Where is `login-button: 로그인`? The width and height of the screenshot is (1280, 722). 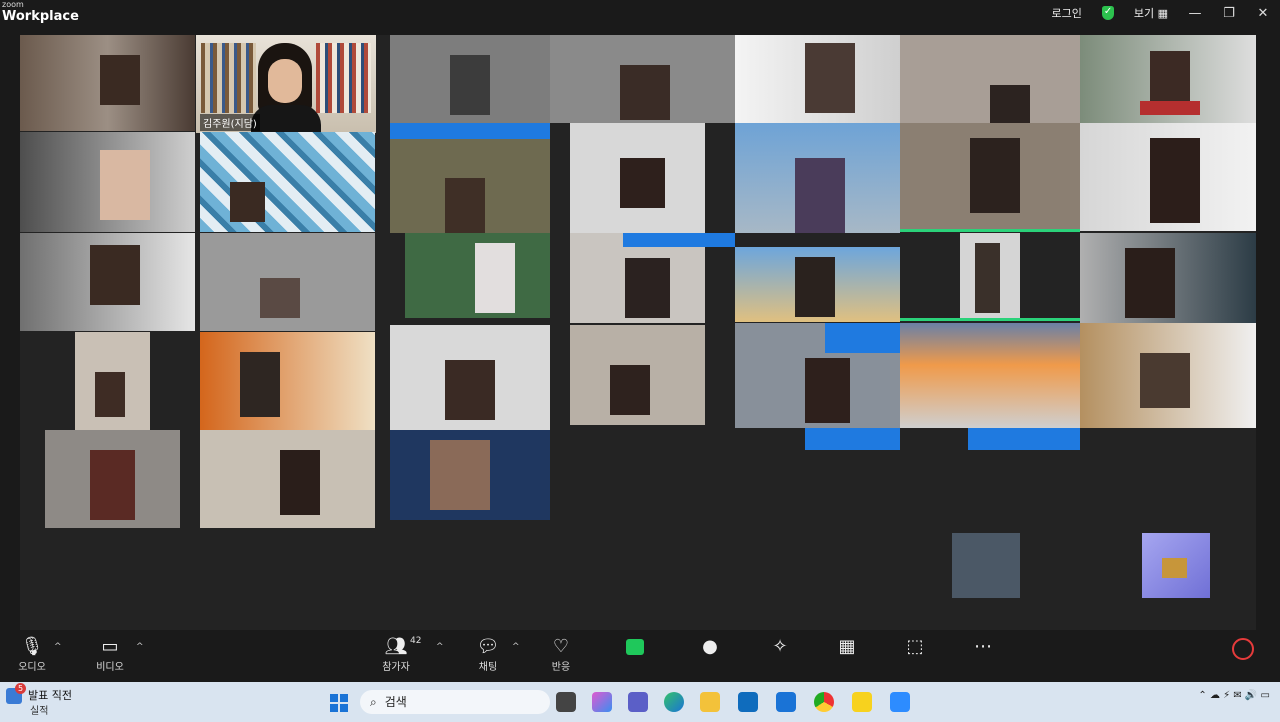 login-button: 로그인 is located at coordinates (1066, 13).